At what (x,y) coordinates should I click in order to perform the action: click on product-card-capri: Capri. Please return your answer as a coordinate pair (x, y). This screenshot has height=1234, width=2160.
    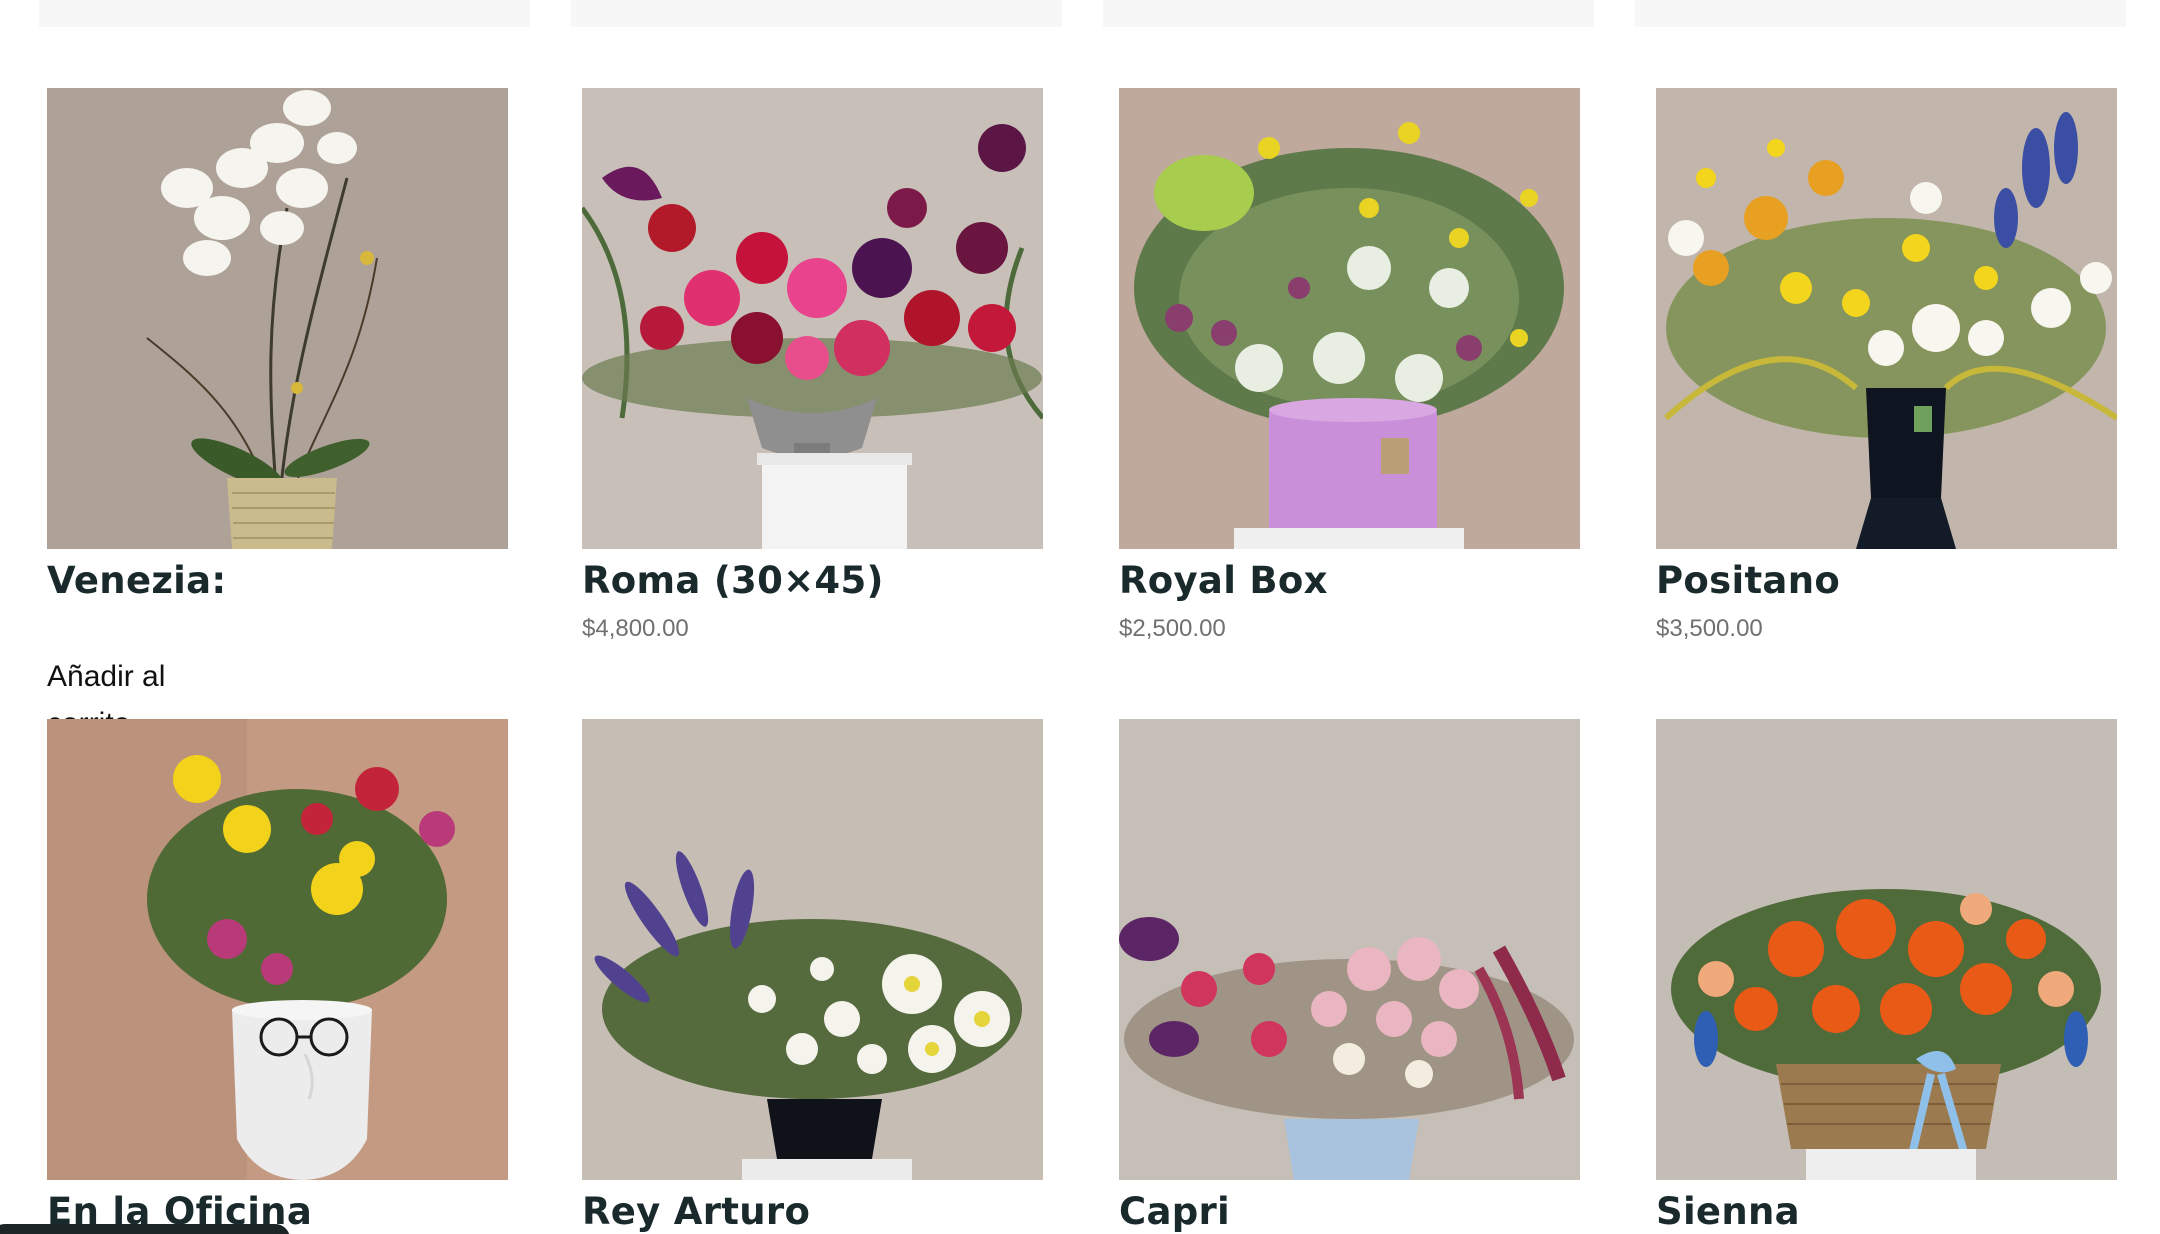
    Looking at the image, I should click on (1349, 976).